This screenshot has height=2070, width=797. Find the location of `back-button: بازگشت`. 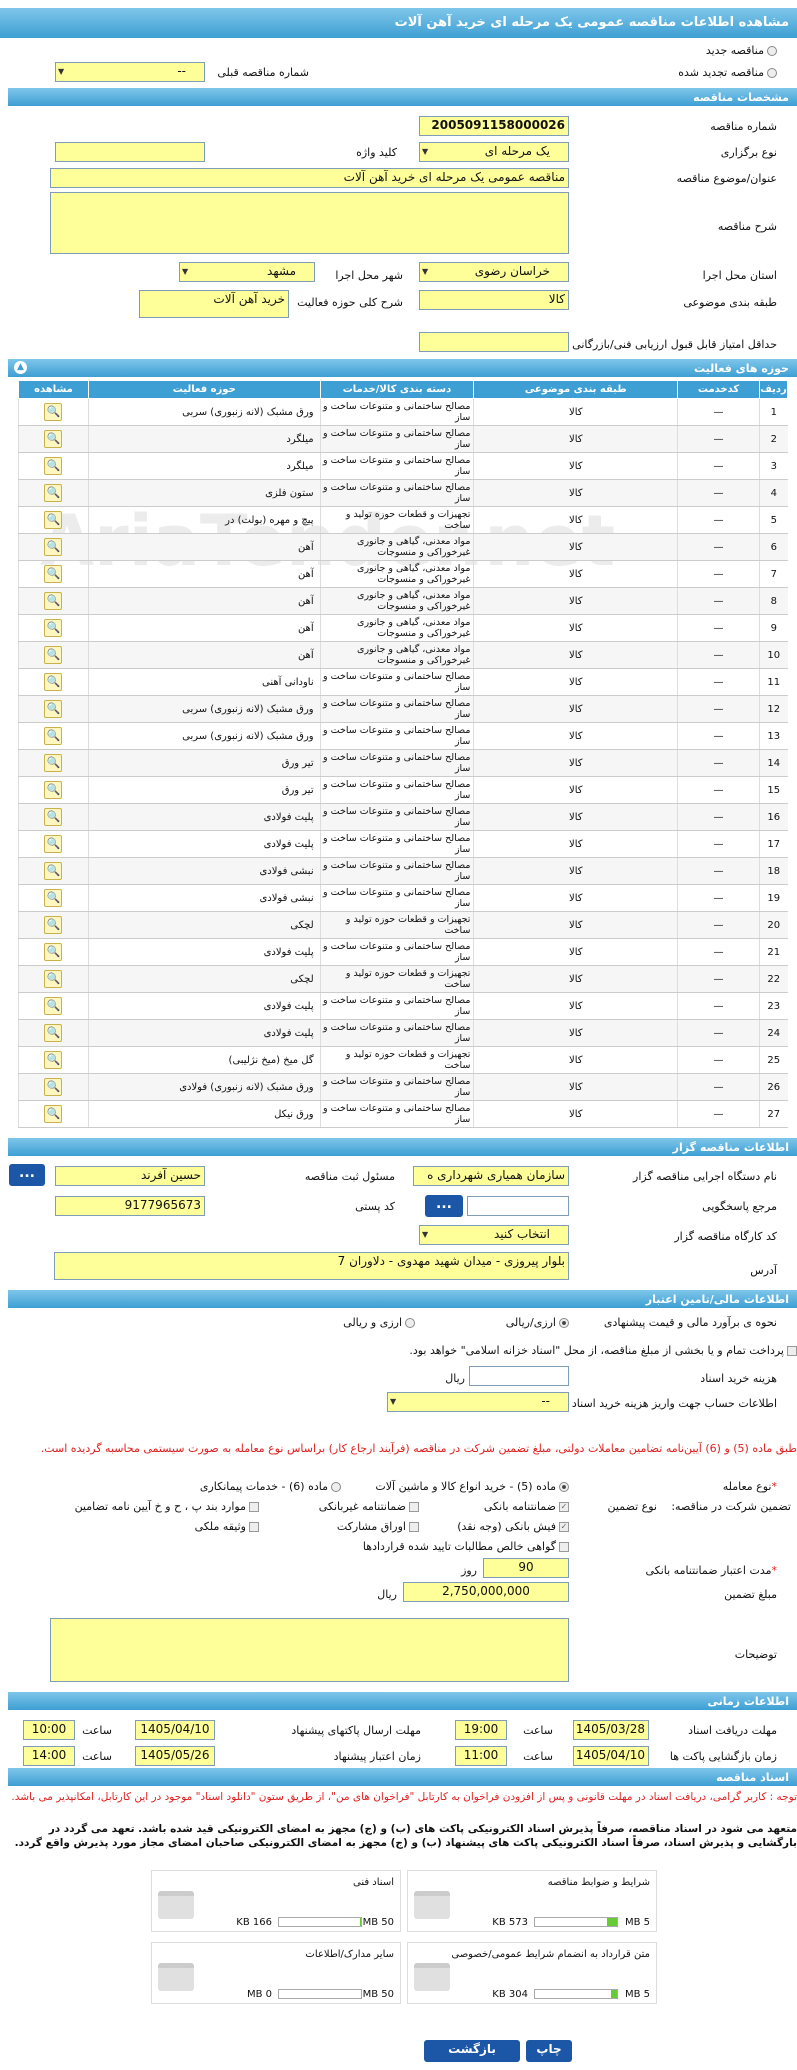

back-button: بازگشت is located at coordinates (472, 2051).